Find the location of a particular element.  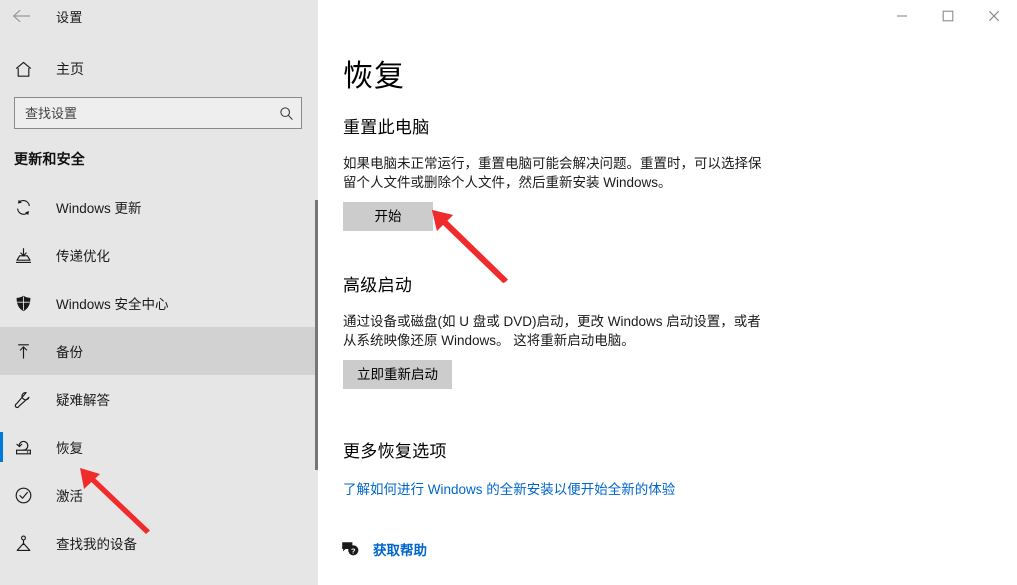

section-heading-reset-pc: 重置此电脑 is located at coordinates (386, 127).